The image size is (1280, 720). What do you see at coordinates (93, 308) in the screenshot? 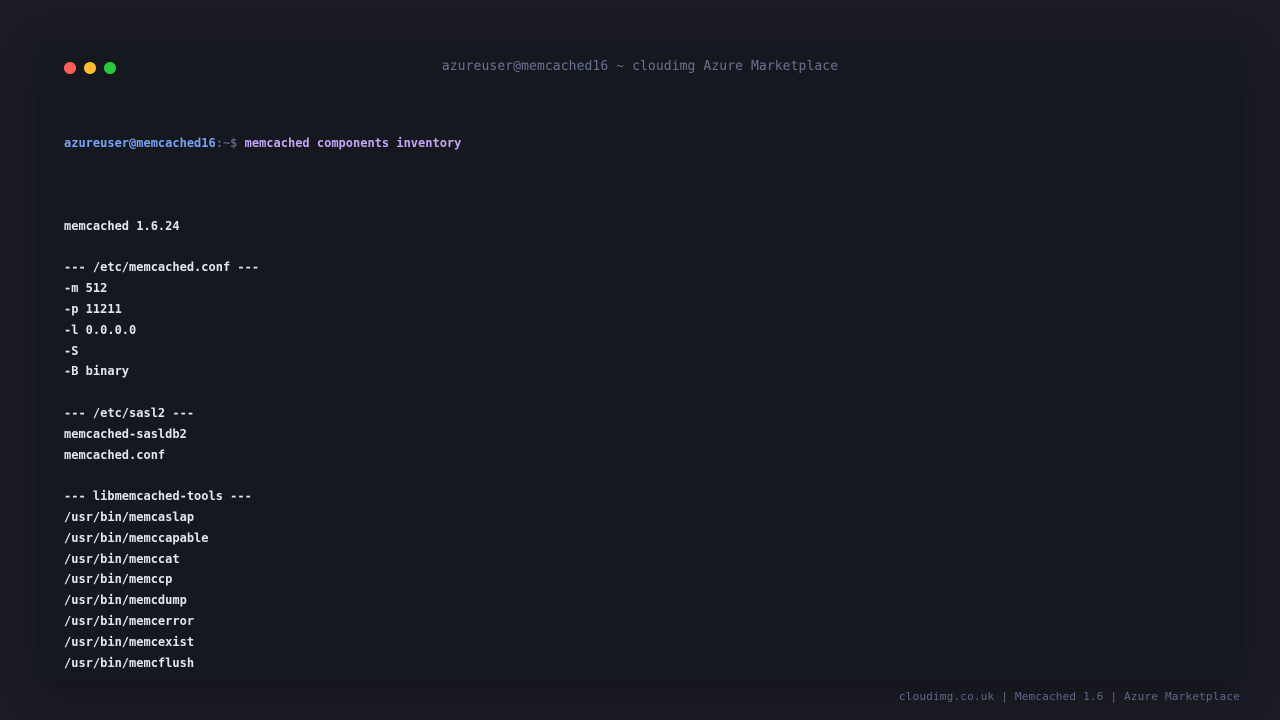
I see `output-line: -p 11211` at bounding box center [93, 308].